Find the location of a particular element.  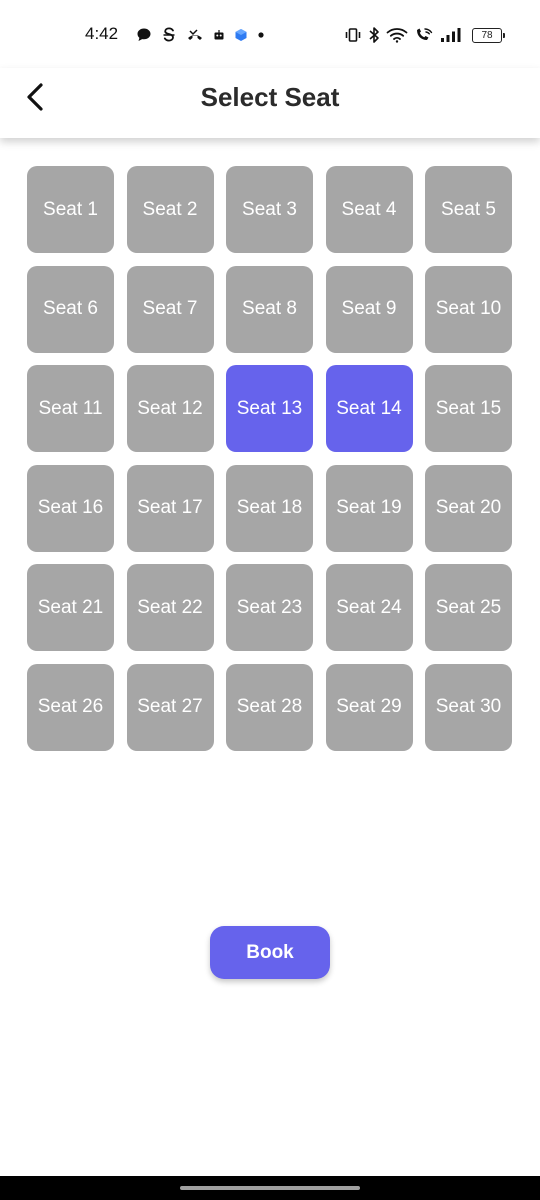

notification-icons is located at coordinates (200, 35).